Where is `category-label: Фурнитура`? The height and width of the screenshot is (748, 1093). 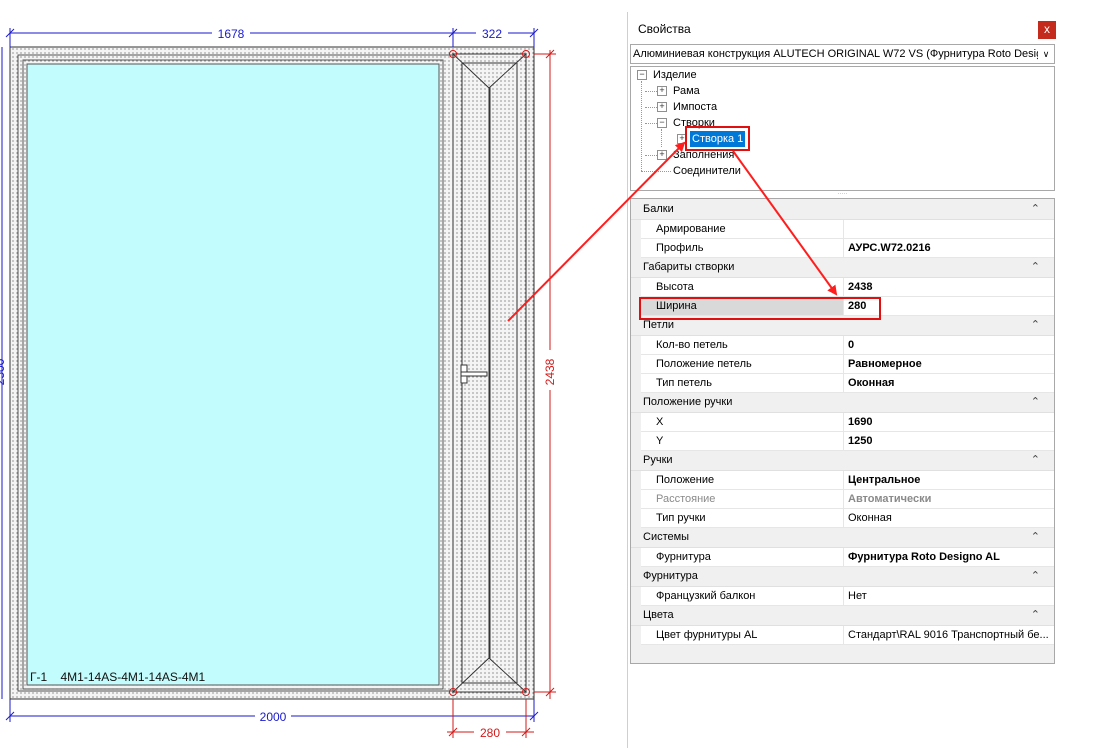 category-label: Фурнитура is located at coordinates (670, 576).